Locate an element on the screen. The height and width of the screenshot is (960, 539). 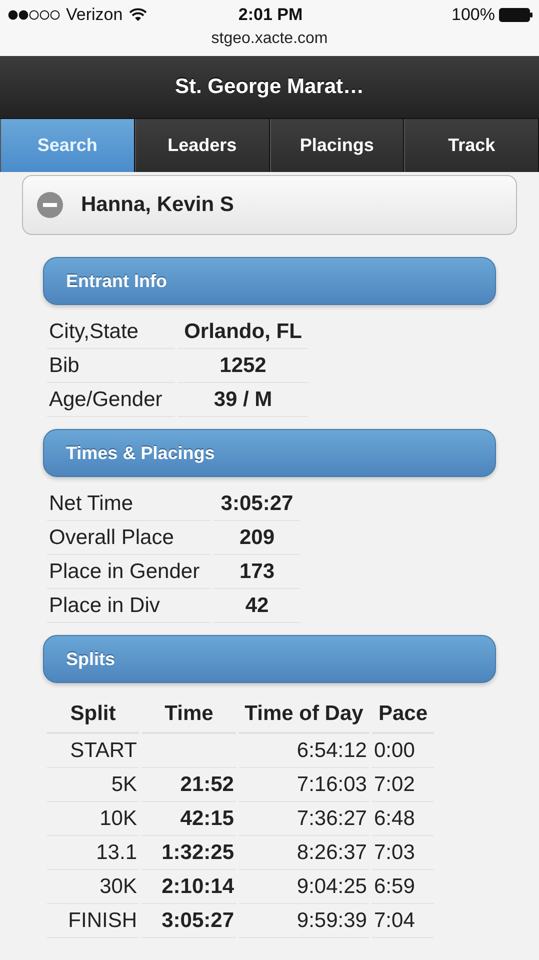
column-header: Time of Day is located at coordinates (304, 714).